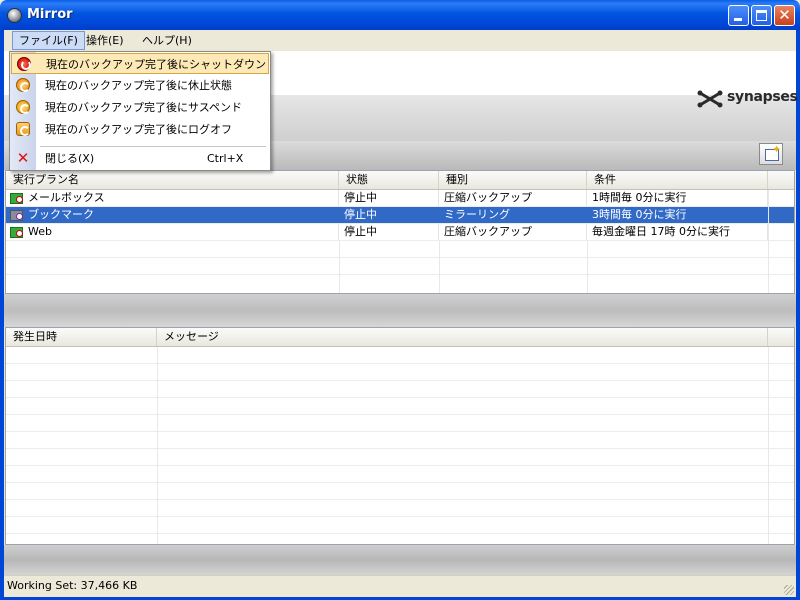  I want to click on column-type: 種別, so click(513, 180).